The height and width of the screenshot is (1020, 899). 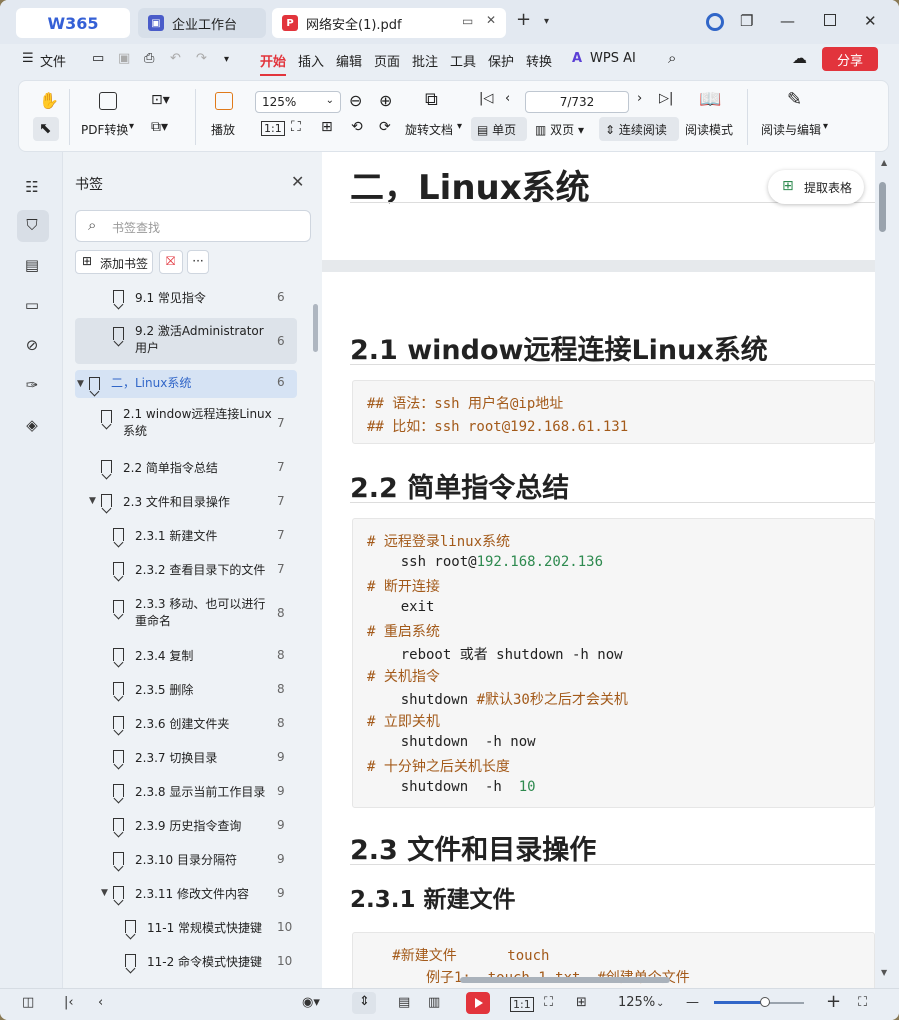 What do you see at coordinates (100, 1002) in the screenshot?
I see `prev-page-status-icon: ‹` at bounding box center [100, 1002].